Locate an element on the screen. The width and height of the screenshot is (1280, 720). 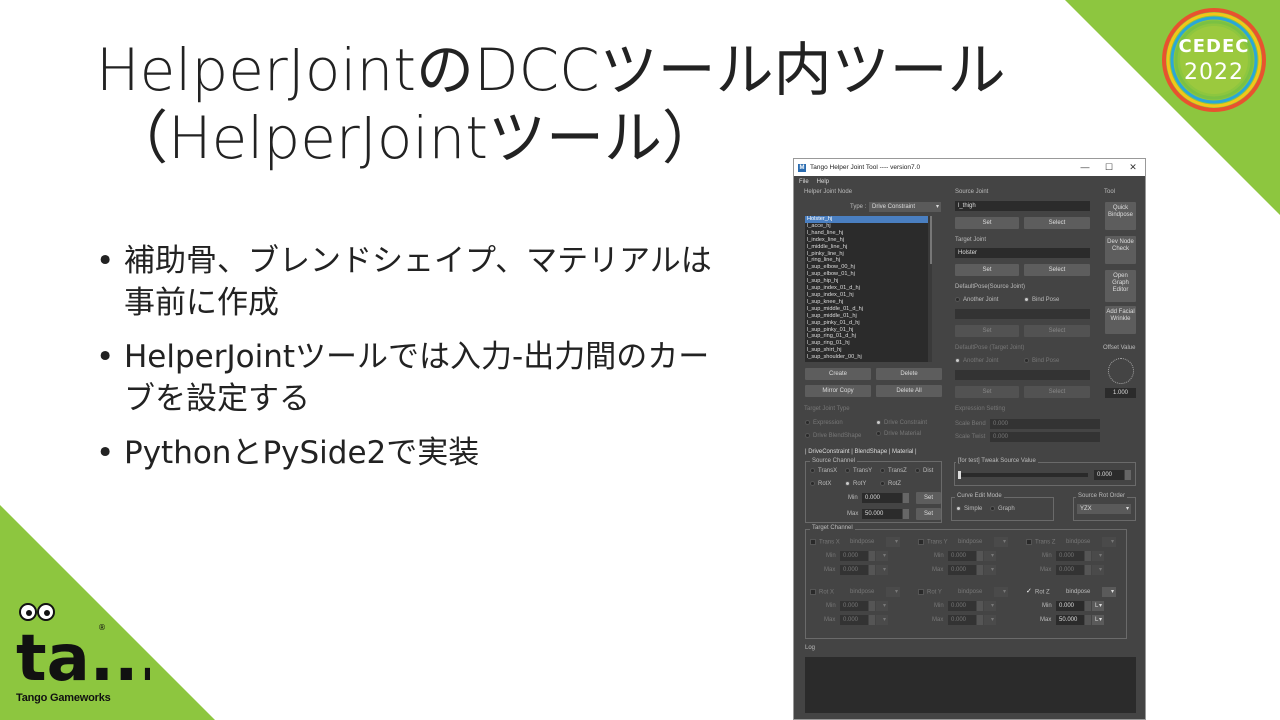
list-scrollbar is located at coordinates (930, 289).